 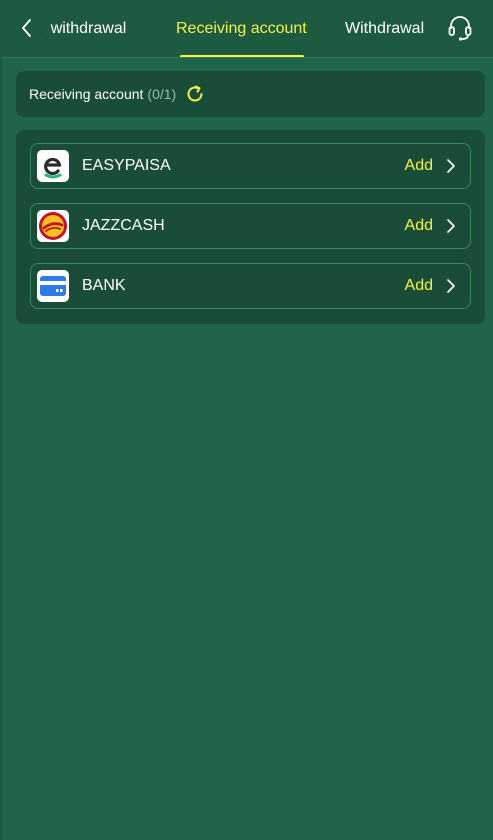 I want to click on refresh-button, so click(x=195, y=94).